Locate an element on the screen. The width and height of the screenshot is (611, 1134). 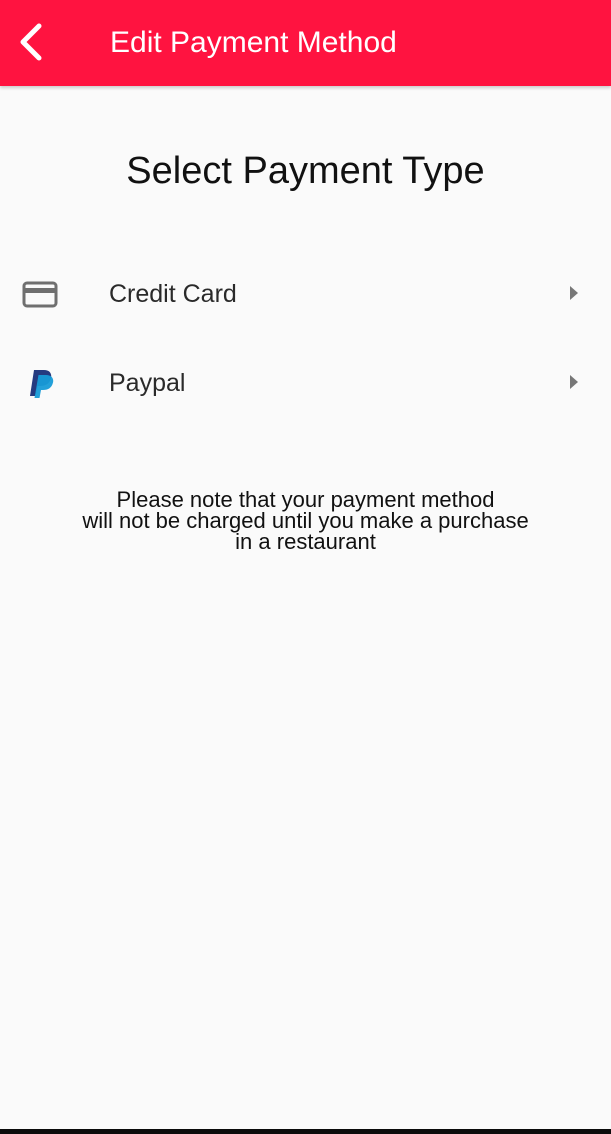
back-button is located at coordinates (30, 42).